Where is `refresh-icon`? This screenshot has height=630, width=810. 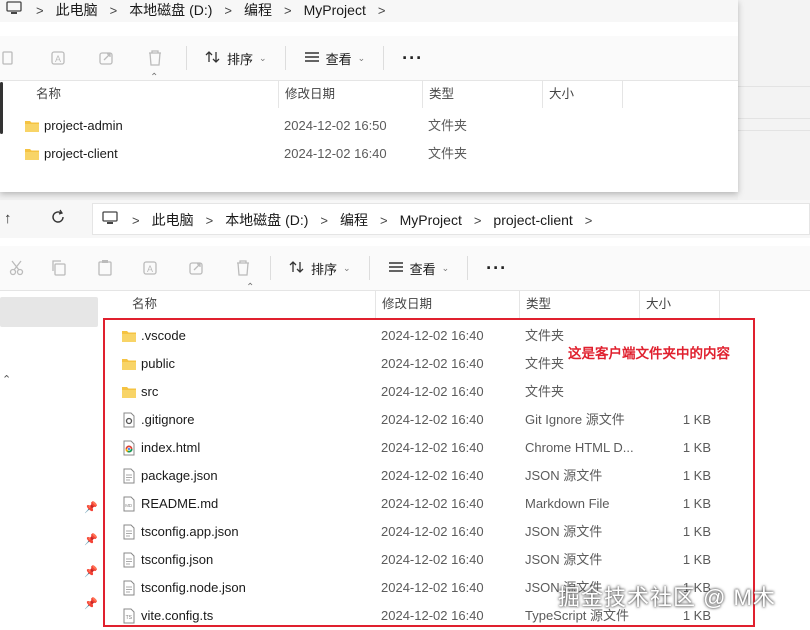
refresh-icon is located at coordinates (58, 218).